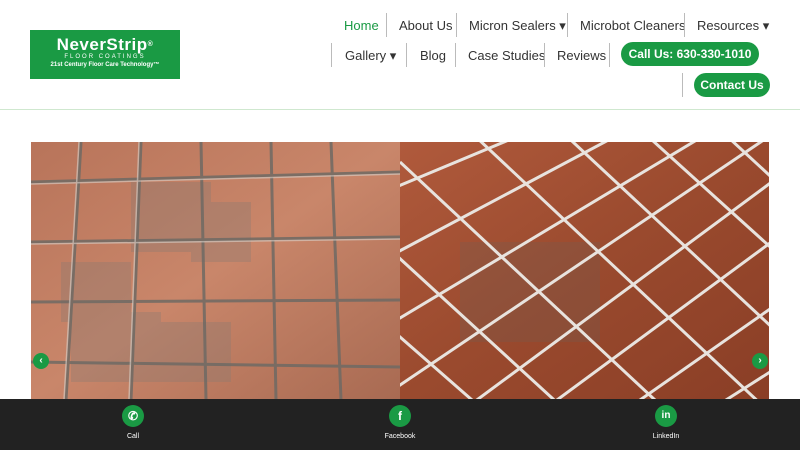 The width and height of the screenshot is (800, 450). What do you see at coordinates (105, 44) in the screenshot?
I see `logo-brand: NeverStrip®` at bounding box center [105, 44].